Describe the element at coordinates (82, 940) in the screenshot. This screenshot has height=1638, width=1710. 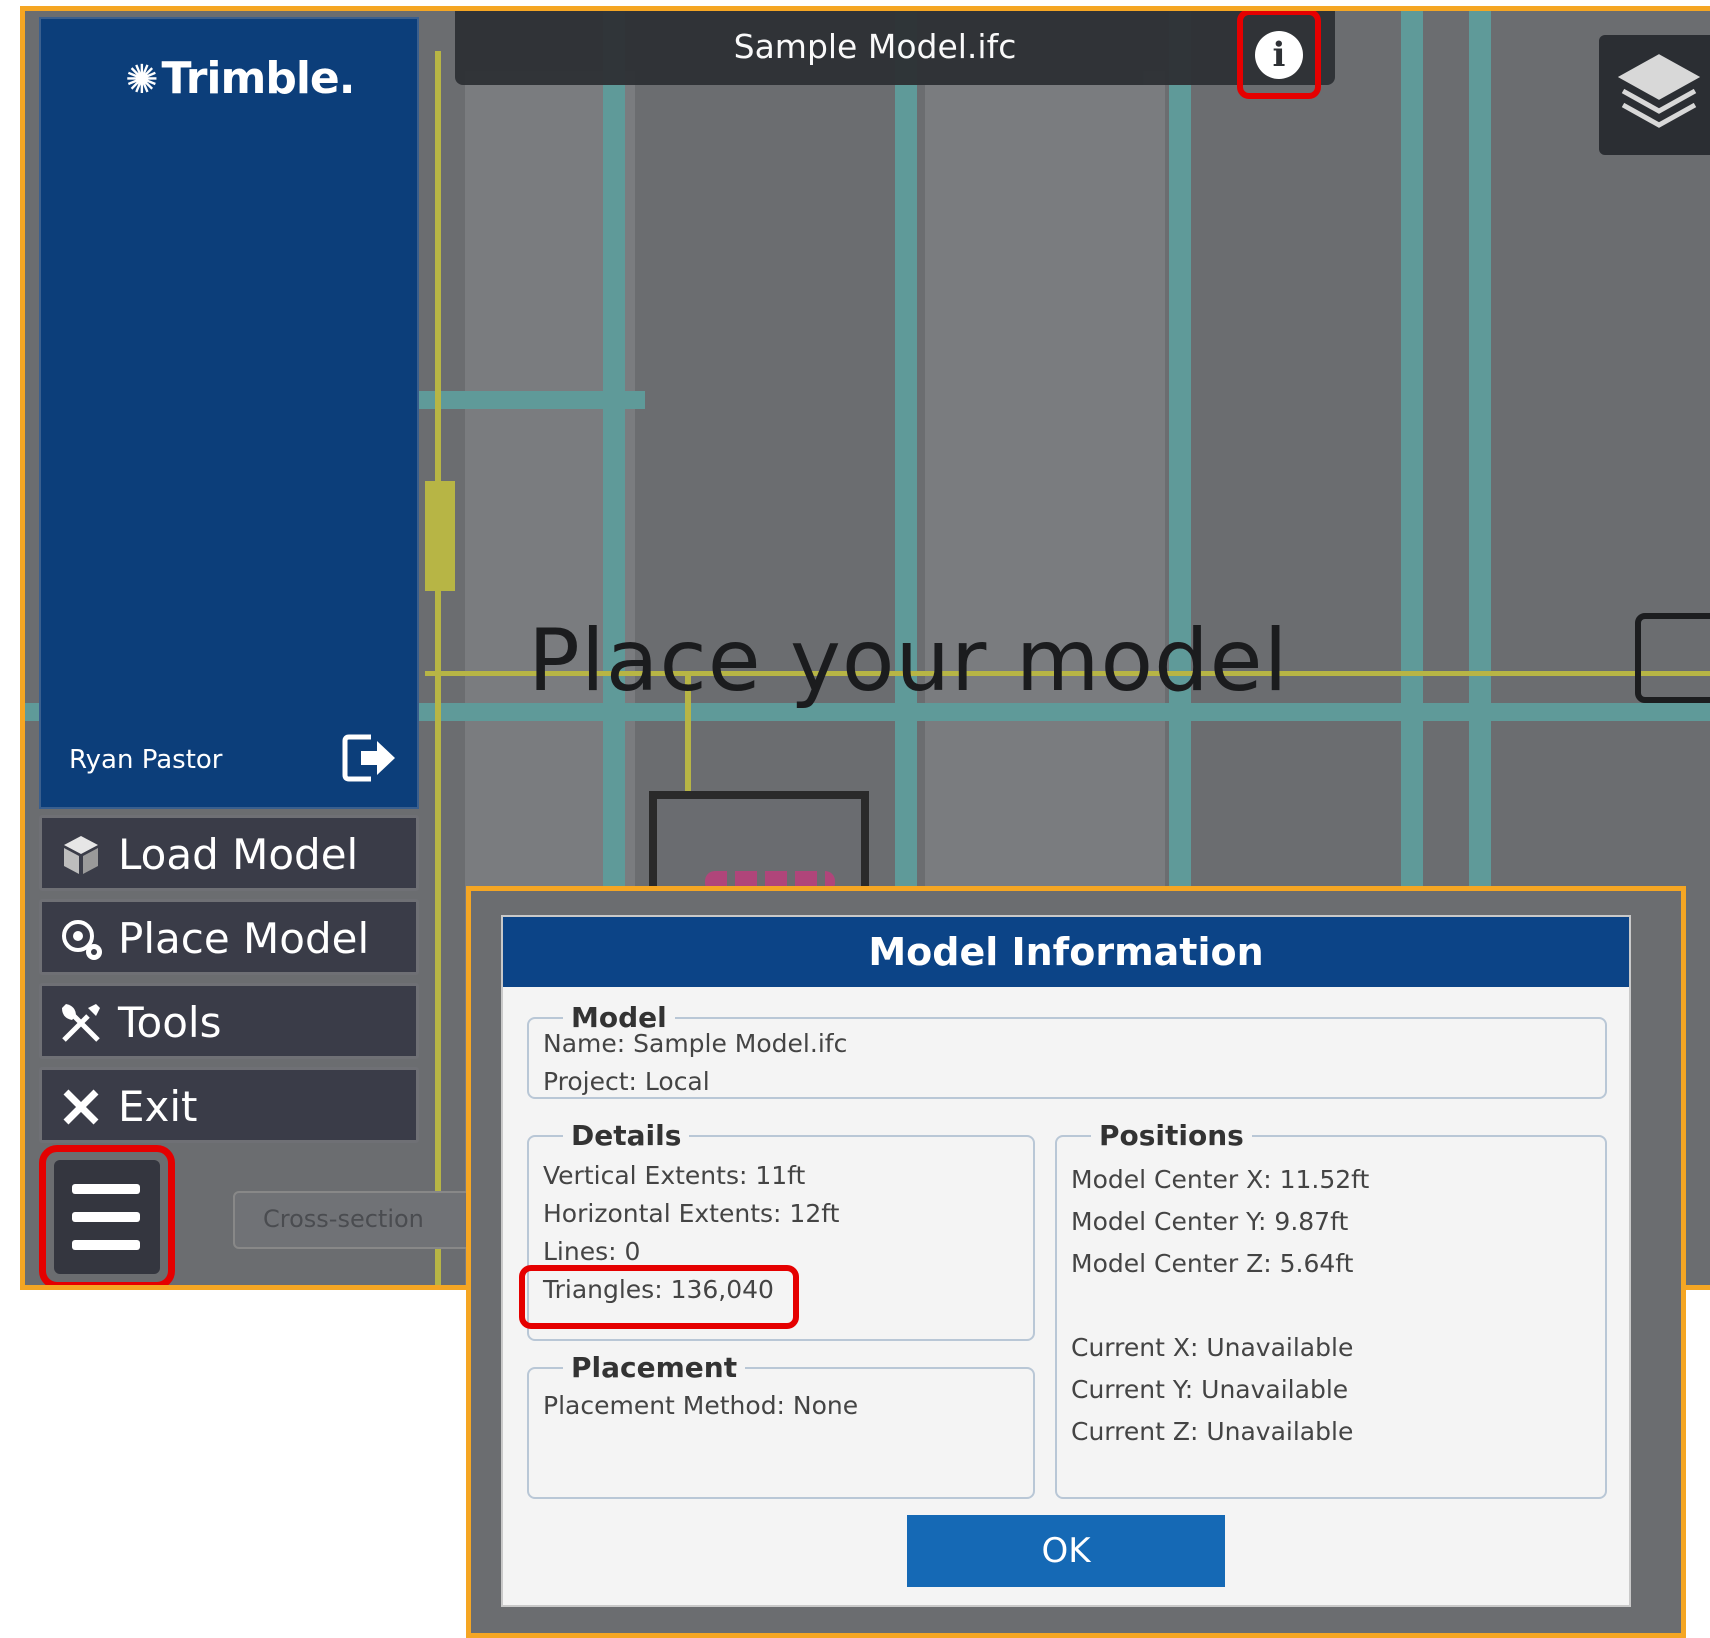
I see `place-icon` at that location.